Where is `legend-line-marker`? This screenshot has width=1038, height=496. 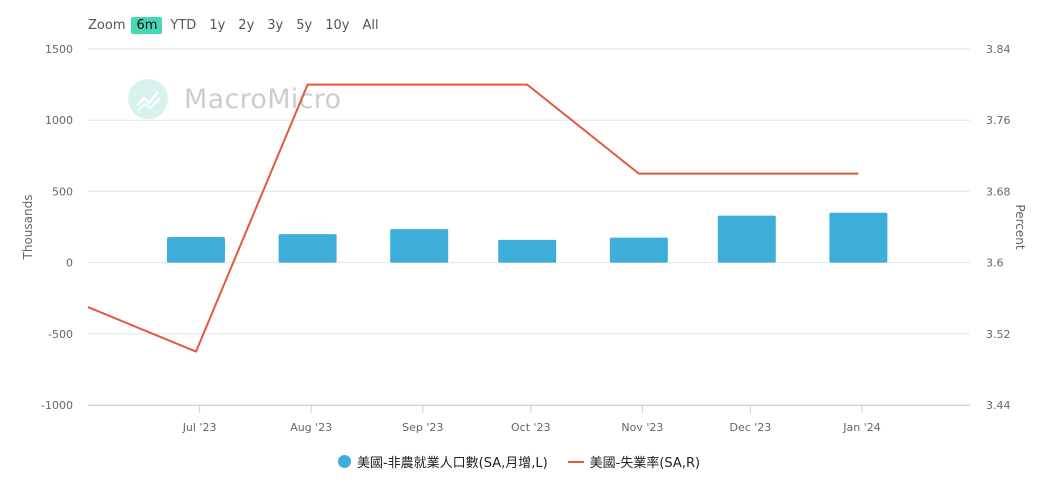
legend-line-marker is located at coordinates (575, 461).